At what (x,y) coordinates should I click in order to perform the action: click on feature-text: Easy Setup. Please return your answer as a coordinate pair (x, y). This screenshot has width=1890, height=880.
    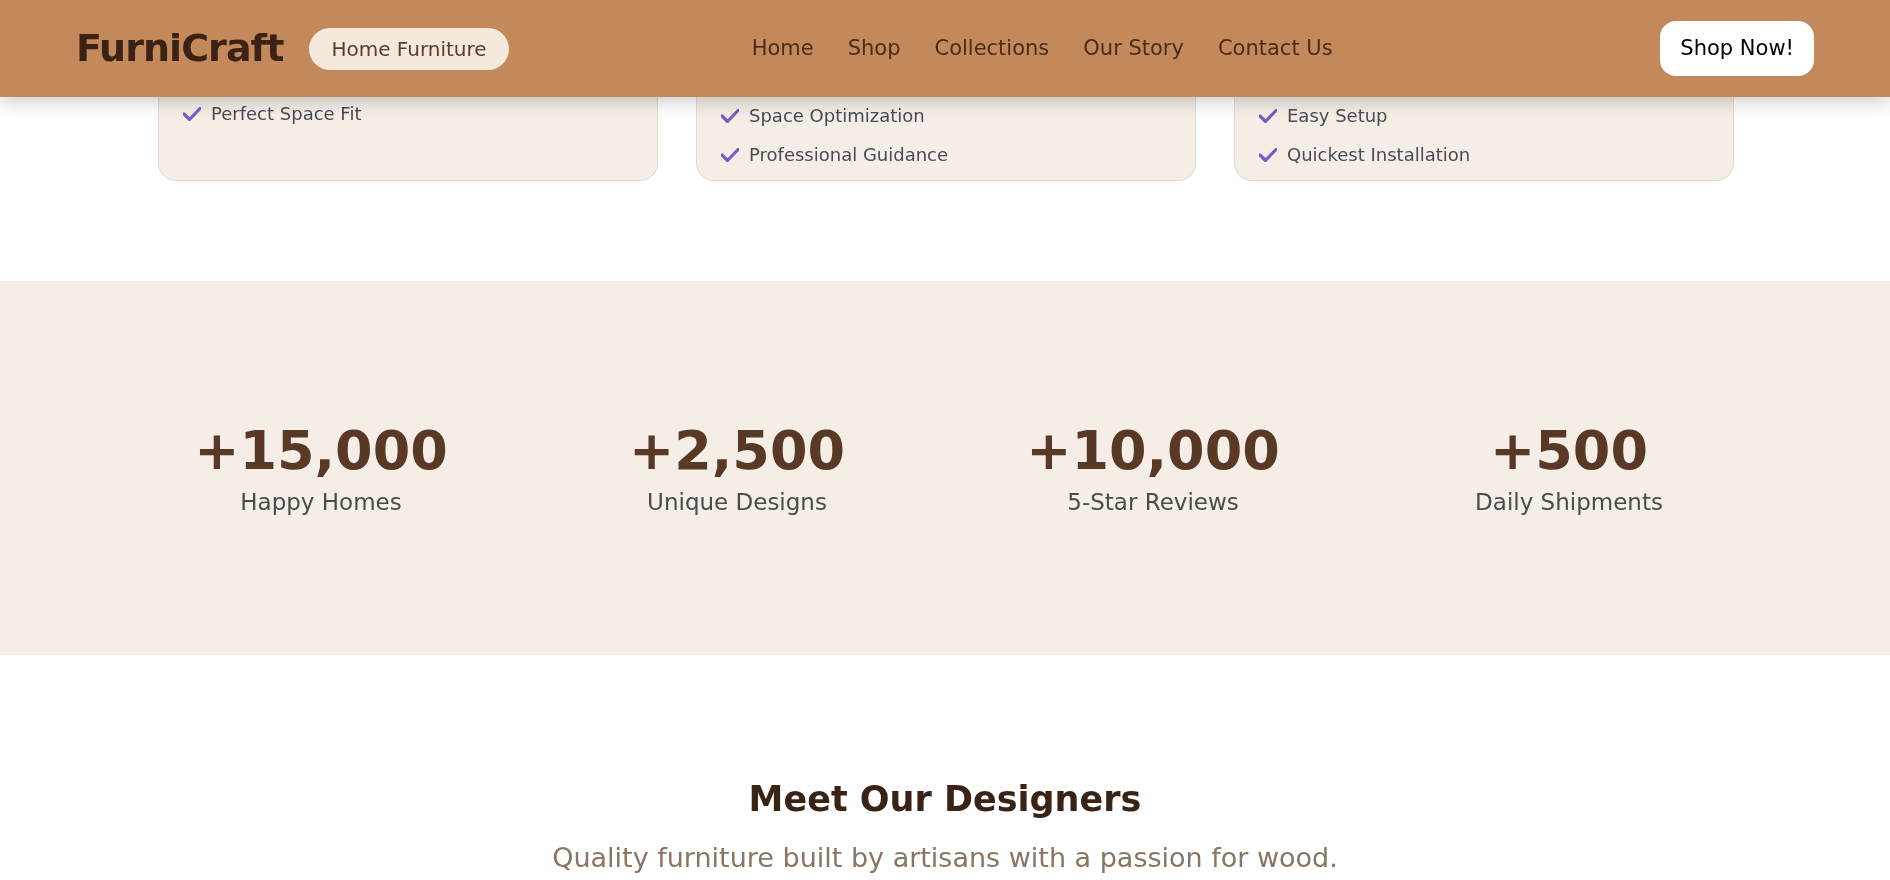
    Looking at the image, I should click on (1337, 116).